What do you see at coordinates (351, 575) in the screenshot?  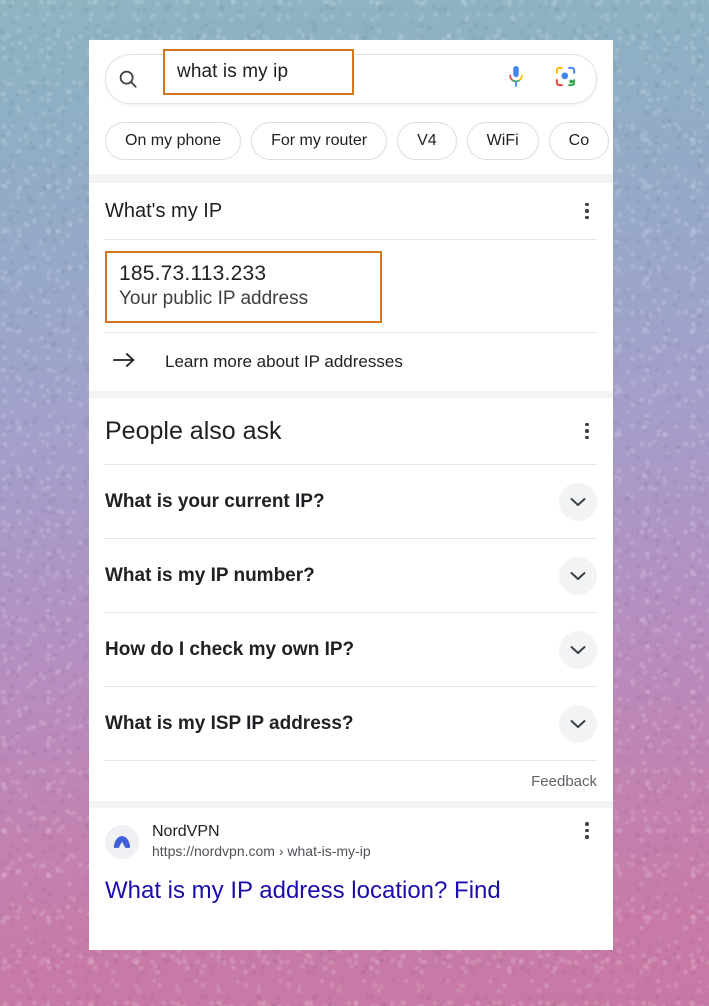 I see `paa-question-2: What is my IP number?` at bounding box center [351, 575].